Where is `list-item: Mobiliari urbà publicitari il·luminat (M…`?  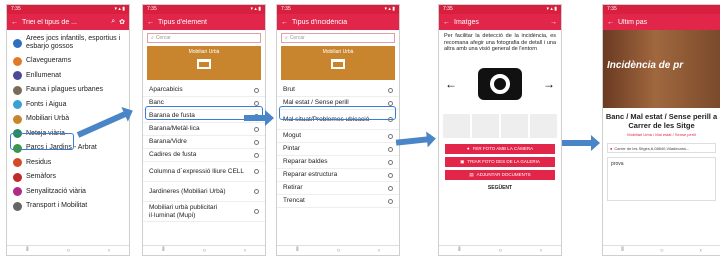 list-item: Mobiliari urbà publicitari il·luminat (M… is located at coordinates (204, 212).